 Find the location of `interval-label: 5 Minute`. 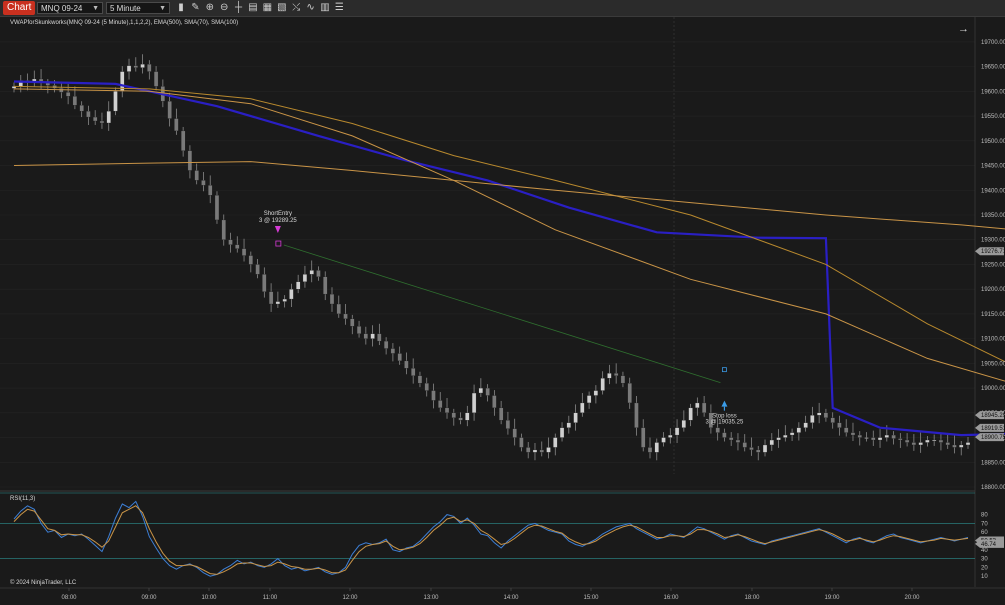

interval-label: 5 Minute is located at coordinates (125, 8).